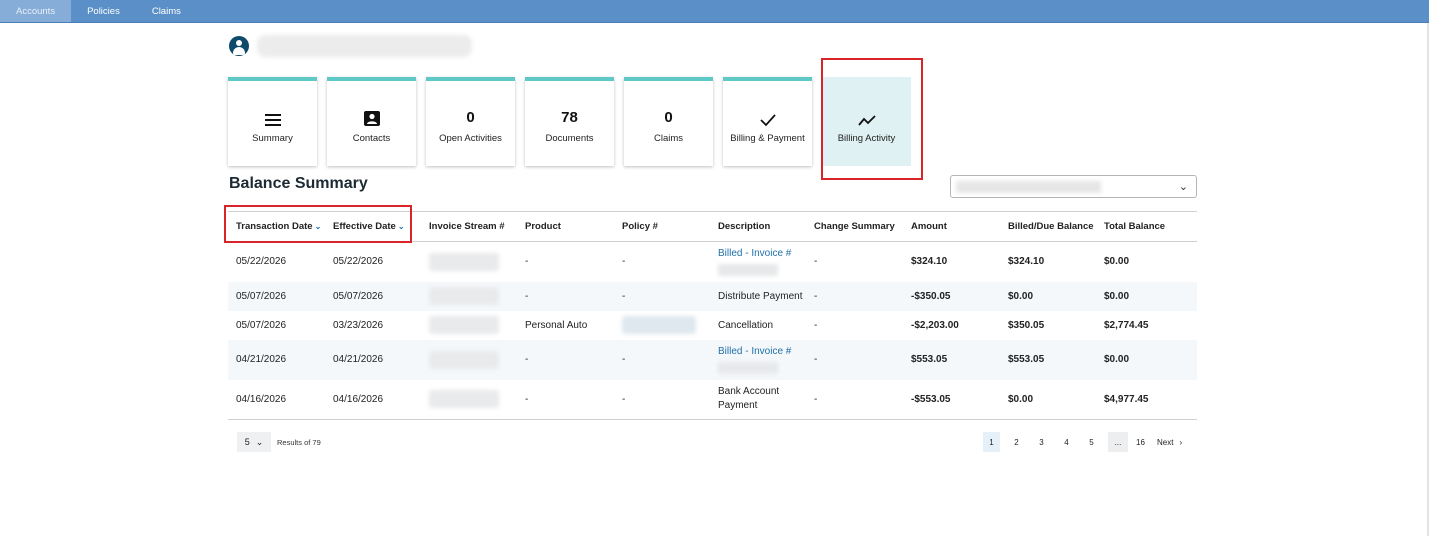  I want to click on filter-dropdown: ⌄, so click(1073, 186).